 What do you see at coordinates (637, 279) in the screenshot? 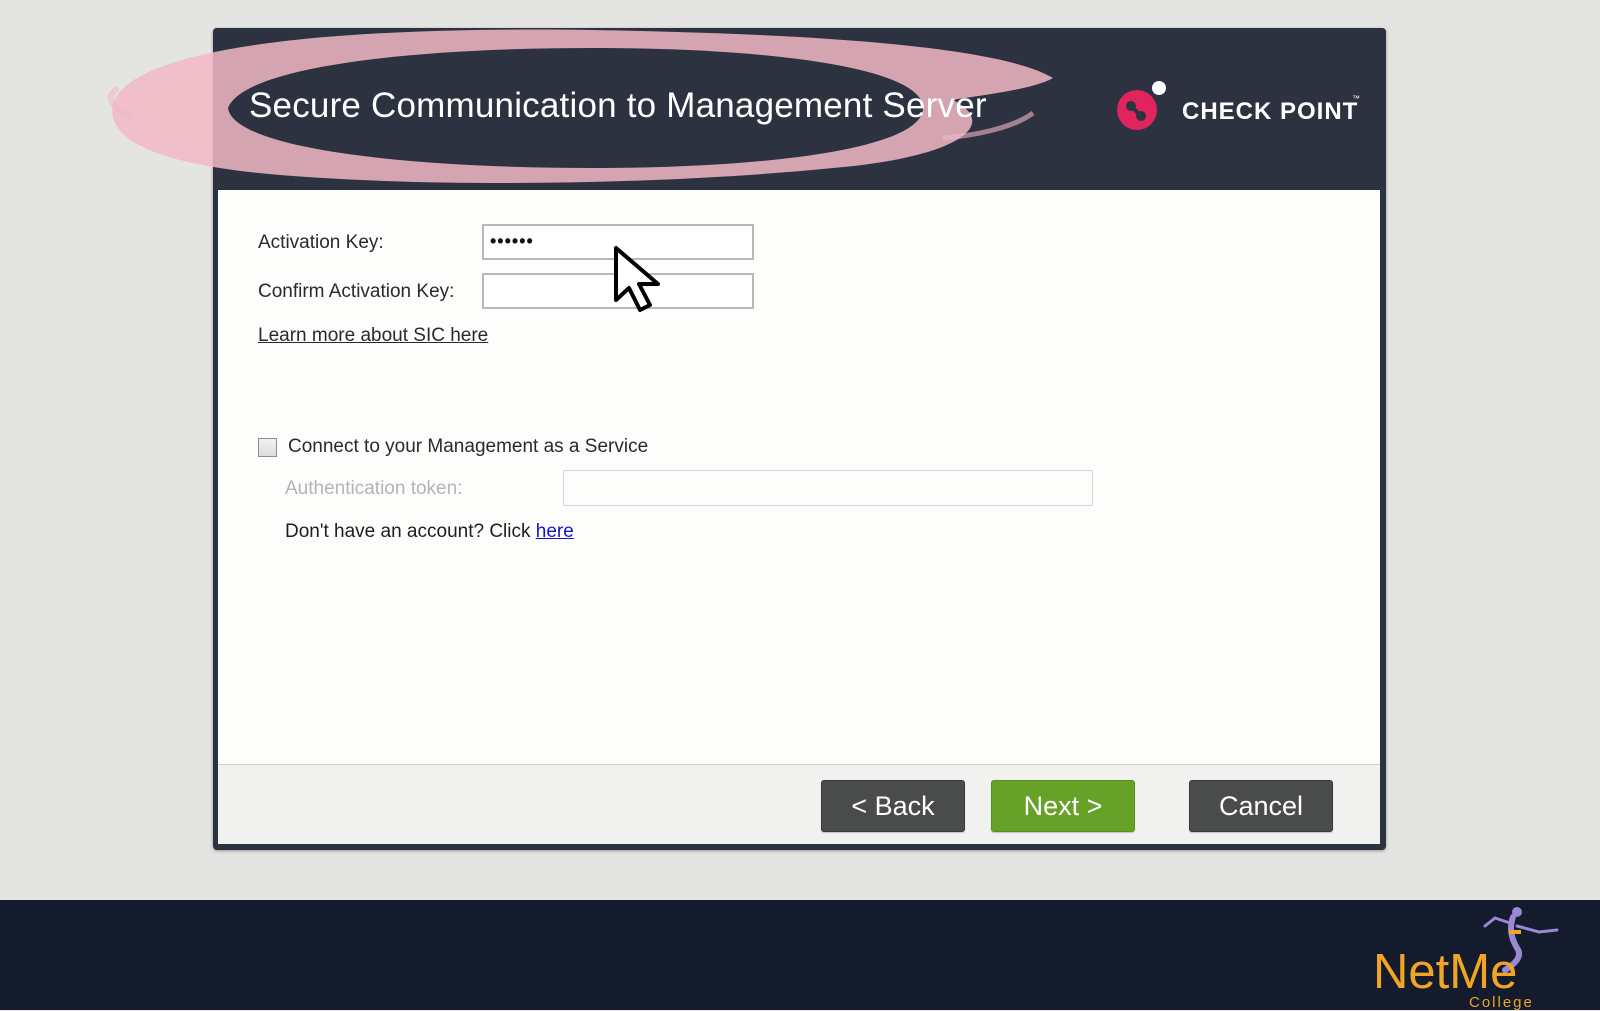
I see `mouse-pointer-icon` at bounding box center [637, 279].